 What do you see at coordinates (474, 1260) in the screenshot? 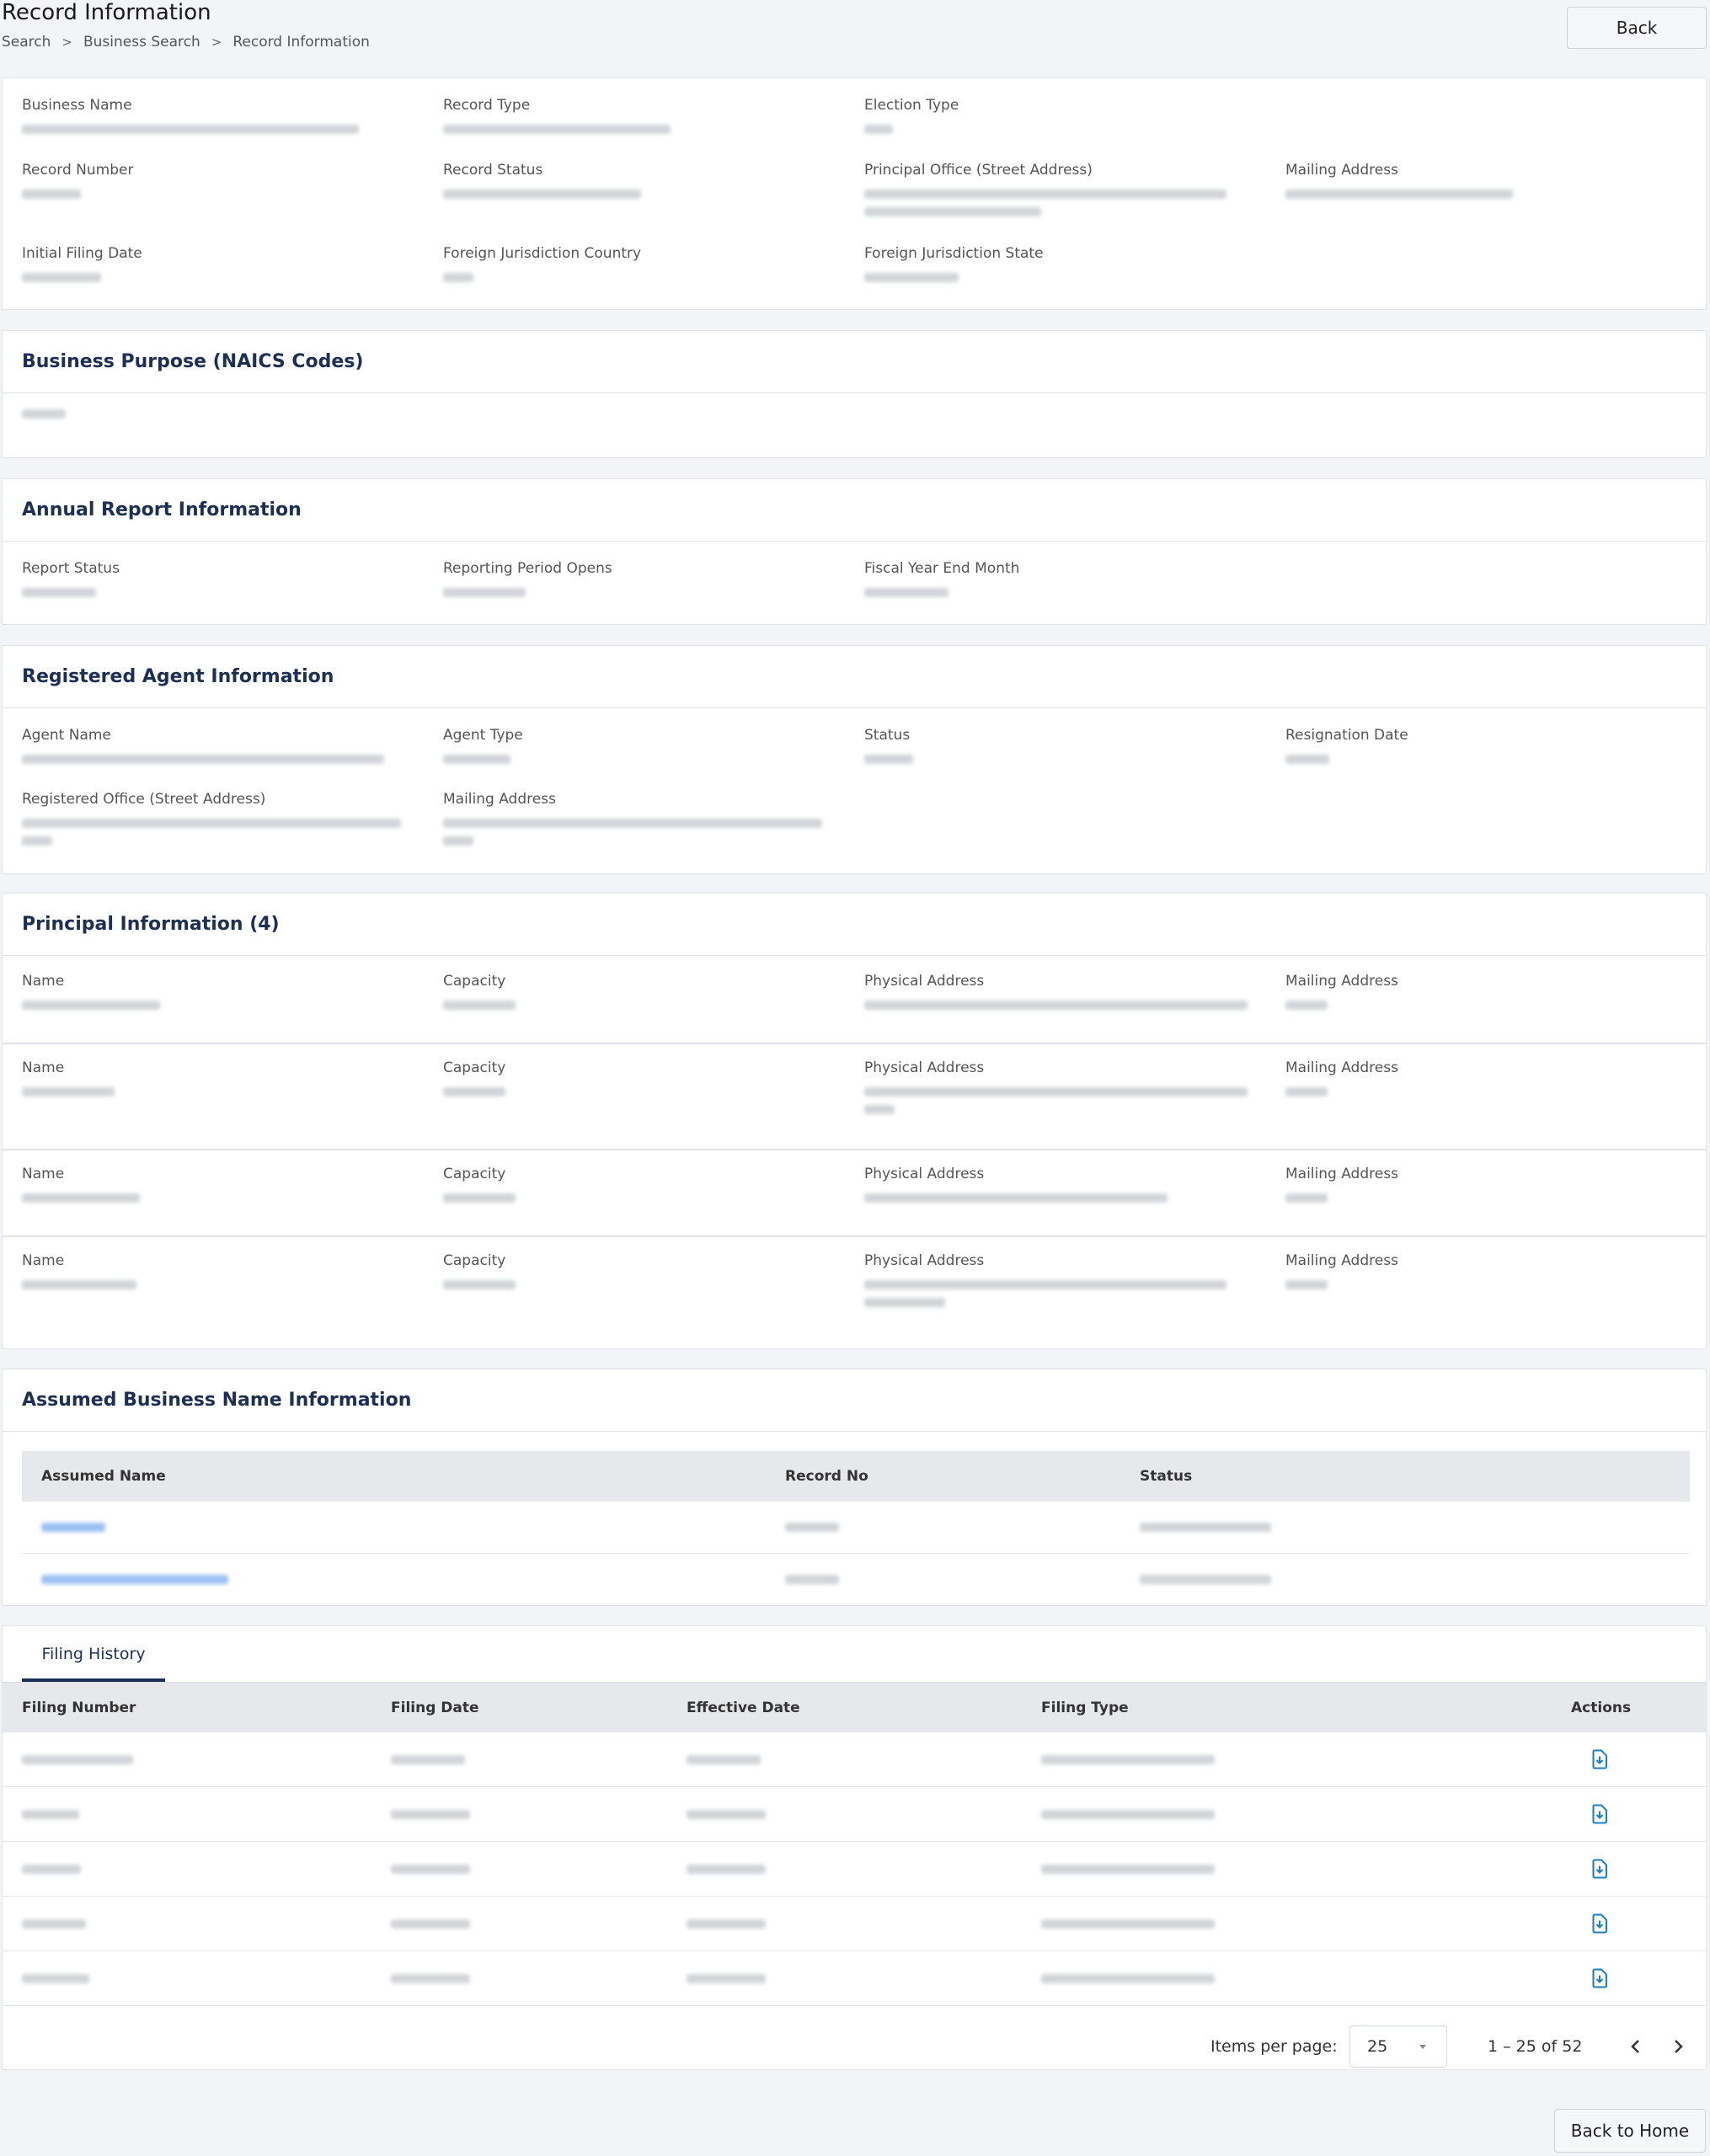
I see `principal-capacity-label: Capacity` at bounding box center [474, 1260].